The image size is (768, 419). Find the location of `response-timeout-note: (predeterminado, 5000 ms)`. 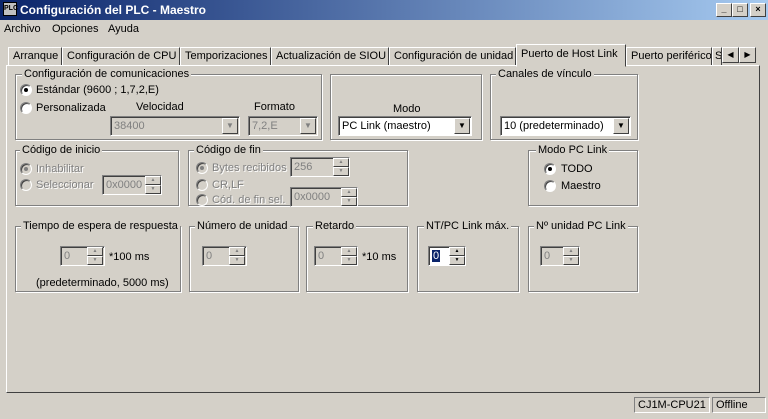

response-timeout-note: (predeterminado, 5000 ms) is located at coordinates (102, 283).